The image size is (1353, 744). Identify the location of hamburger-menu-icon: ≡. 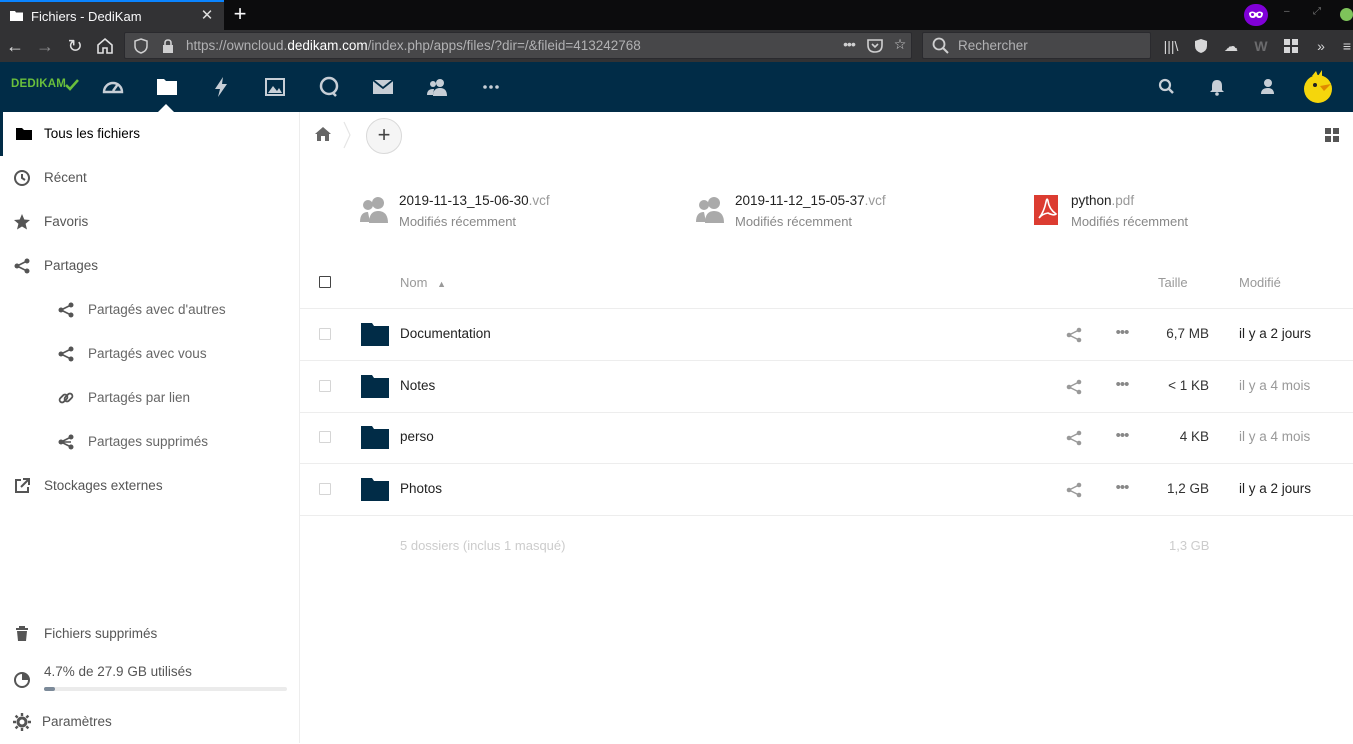
(1344, 46).